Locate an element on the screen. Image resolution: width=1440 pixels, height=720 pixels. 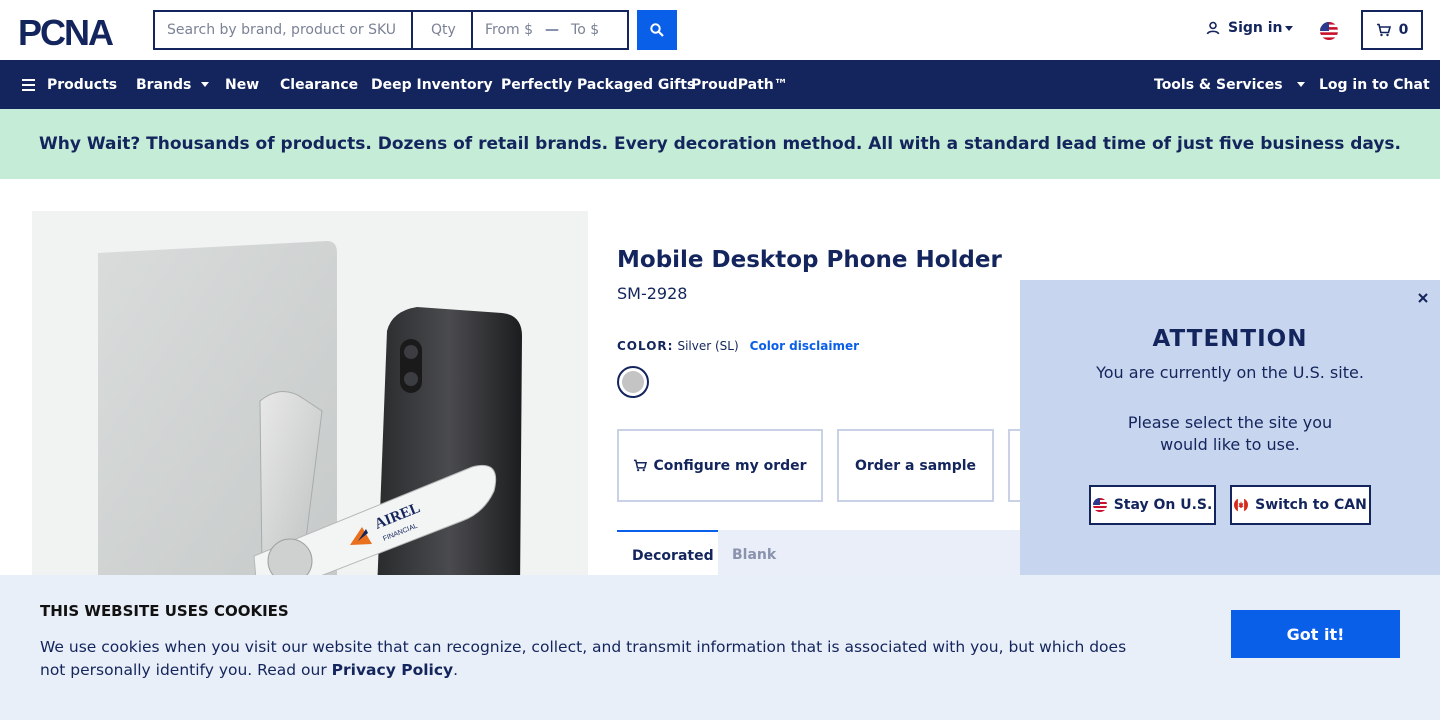
logo-text: PCNA is located at coordinates (66, 31).